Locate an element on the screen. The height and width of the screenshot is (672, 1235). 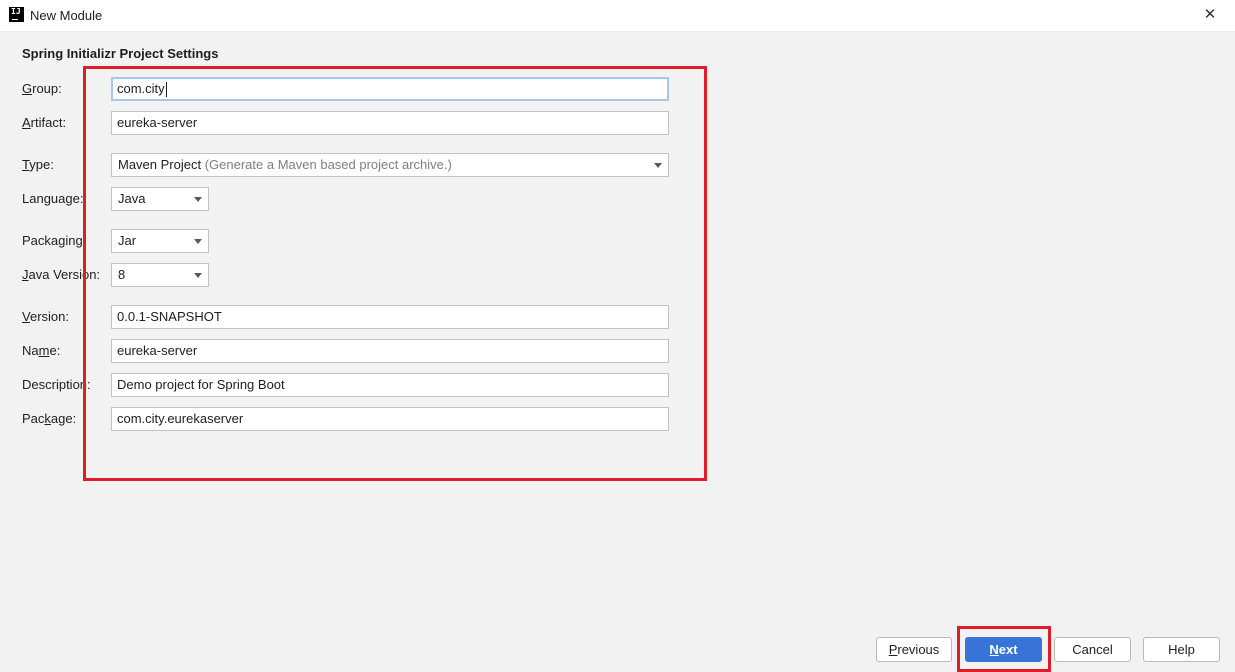
package-label-text: age: is located at coordinates (63, 418).